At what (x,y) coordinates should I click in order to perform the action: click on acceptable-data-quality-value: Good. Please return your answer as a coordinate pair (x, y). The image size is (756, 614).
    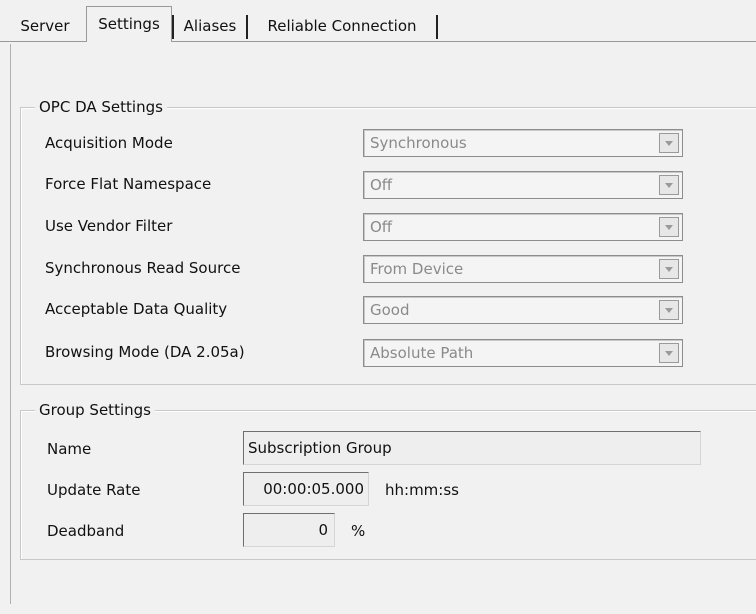
    Looking at the image, I should click on (390, 310).